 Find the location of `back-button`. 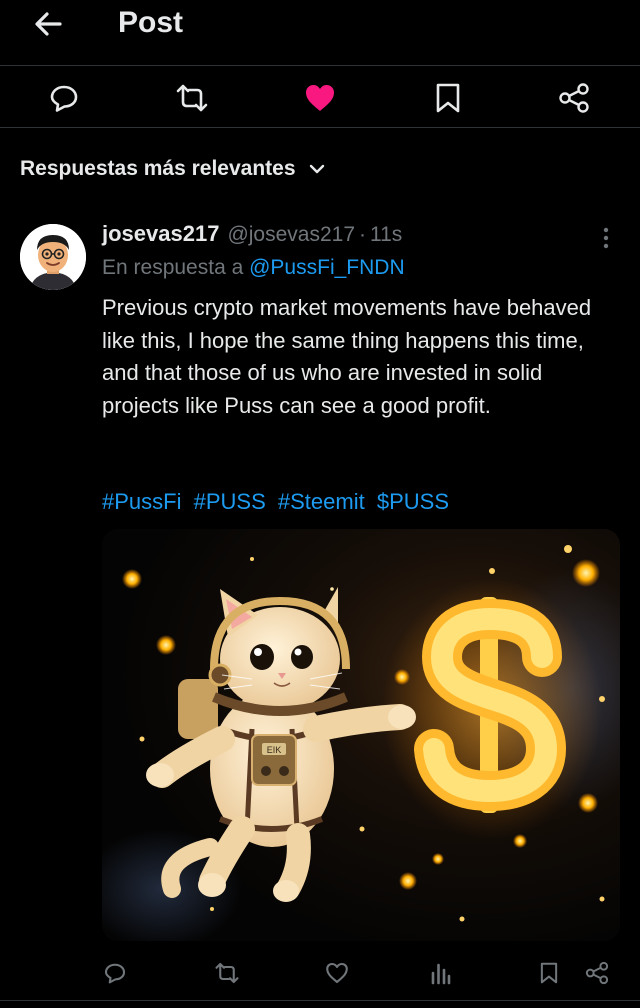

back-button is located at coordinates (48, 24).